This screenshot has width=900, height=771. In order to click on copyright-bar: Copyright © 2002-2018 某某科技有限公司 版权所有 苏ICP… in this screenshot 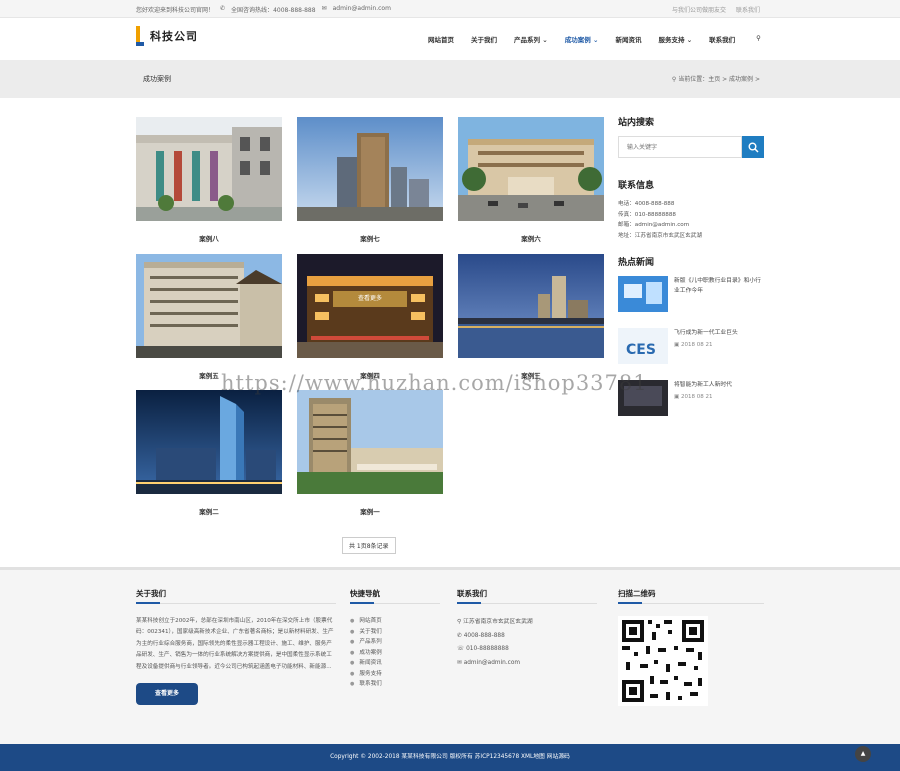, I will do `click(450, 757)`.